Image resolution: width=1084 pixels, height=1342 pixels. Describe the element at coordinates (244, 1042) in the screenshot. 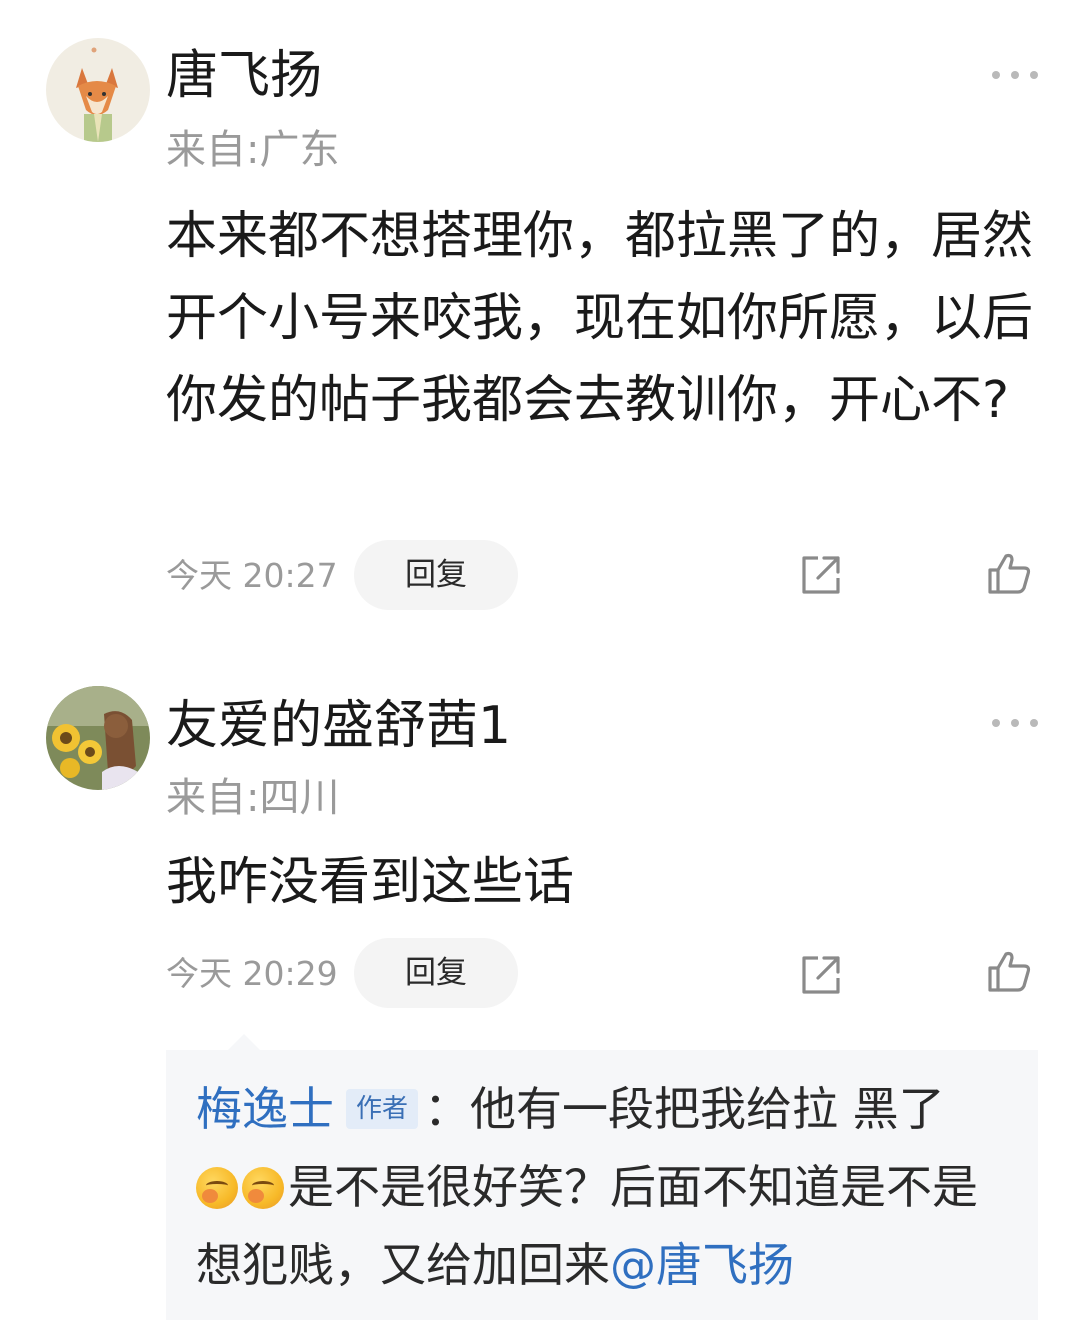

I see `quote-pointer` at that location.